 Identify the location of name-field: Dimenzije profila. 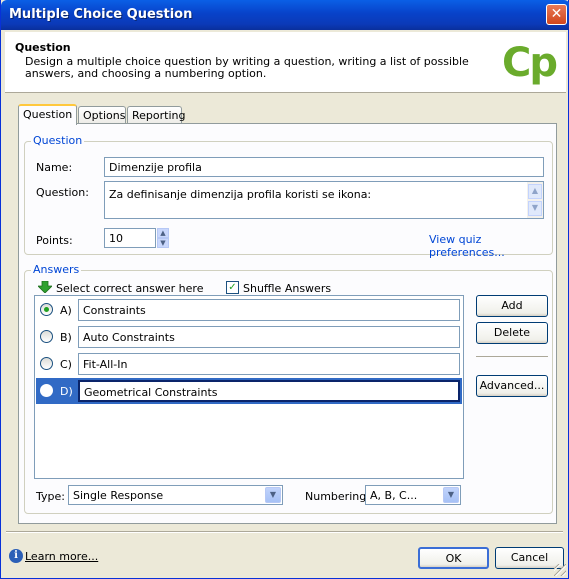
(324, 167).